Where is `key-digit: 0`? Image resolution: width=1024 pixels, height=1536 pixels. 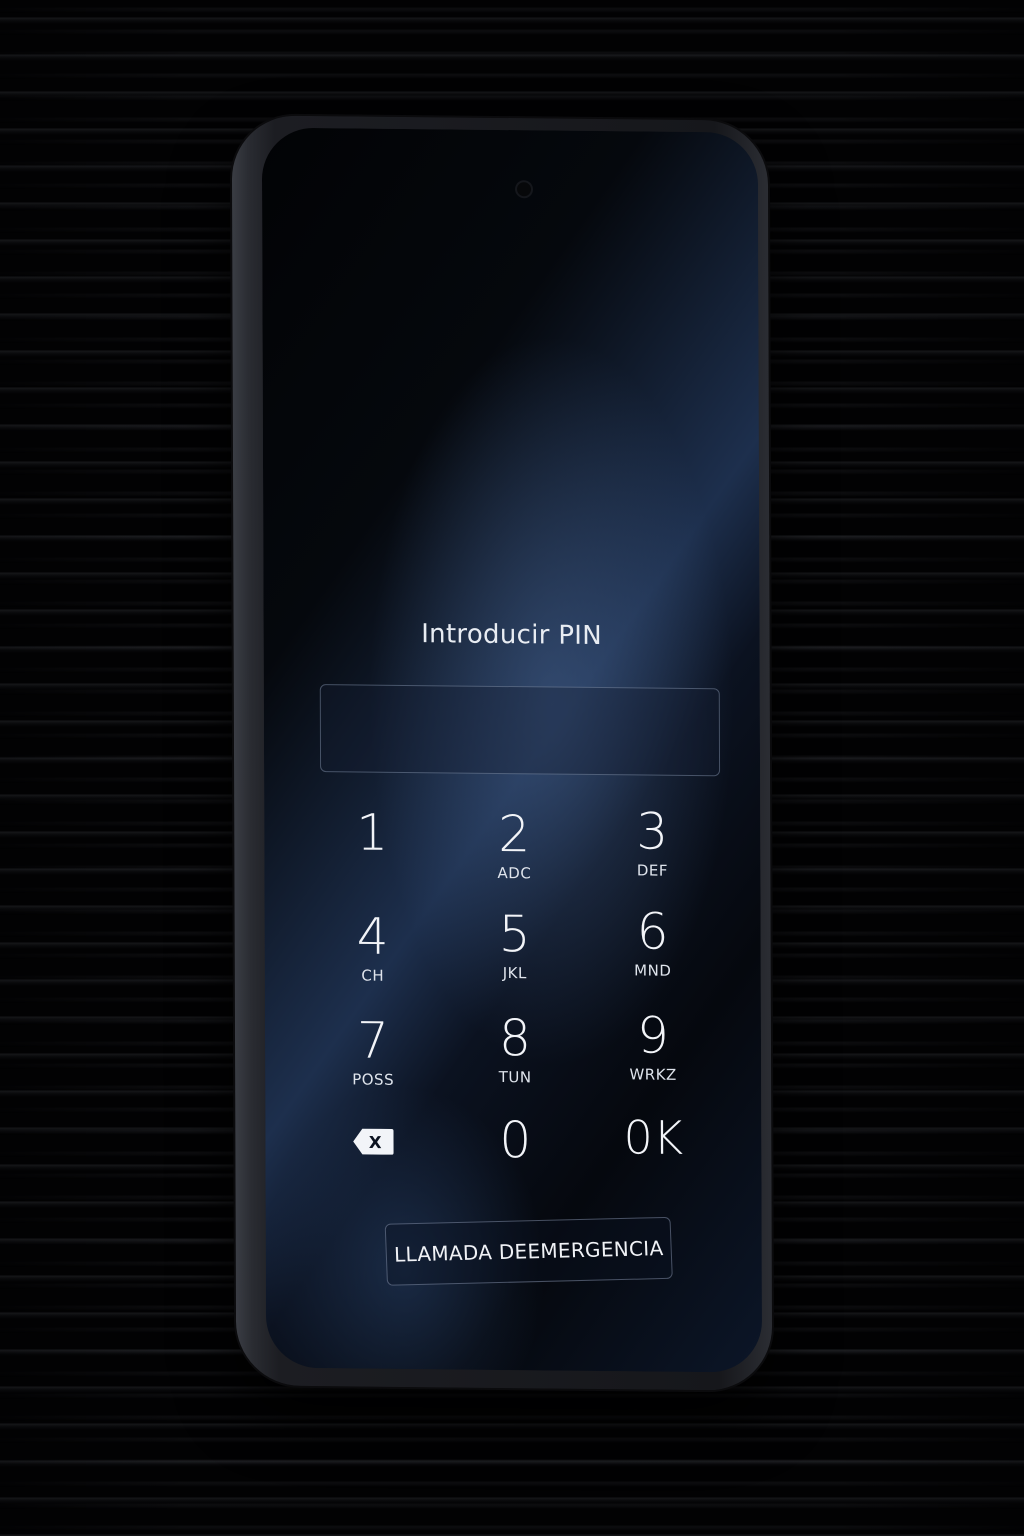
key-digit: 0 is located at coordinates (515, 1140).